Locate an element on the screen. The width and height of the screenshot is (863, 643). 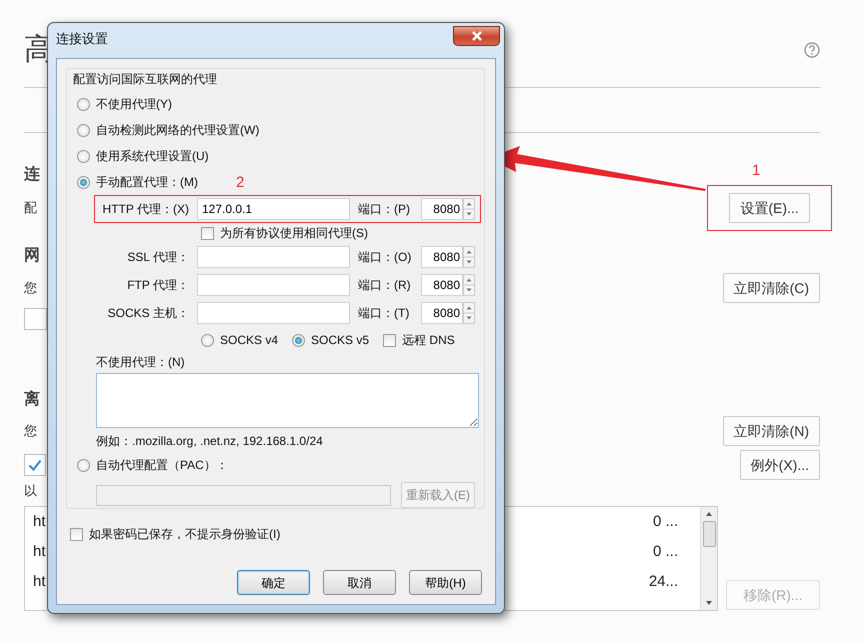
dialog-button: 确定 is located at coordinates (273, 582).